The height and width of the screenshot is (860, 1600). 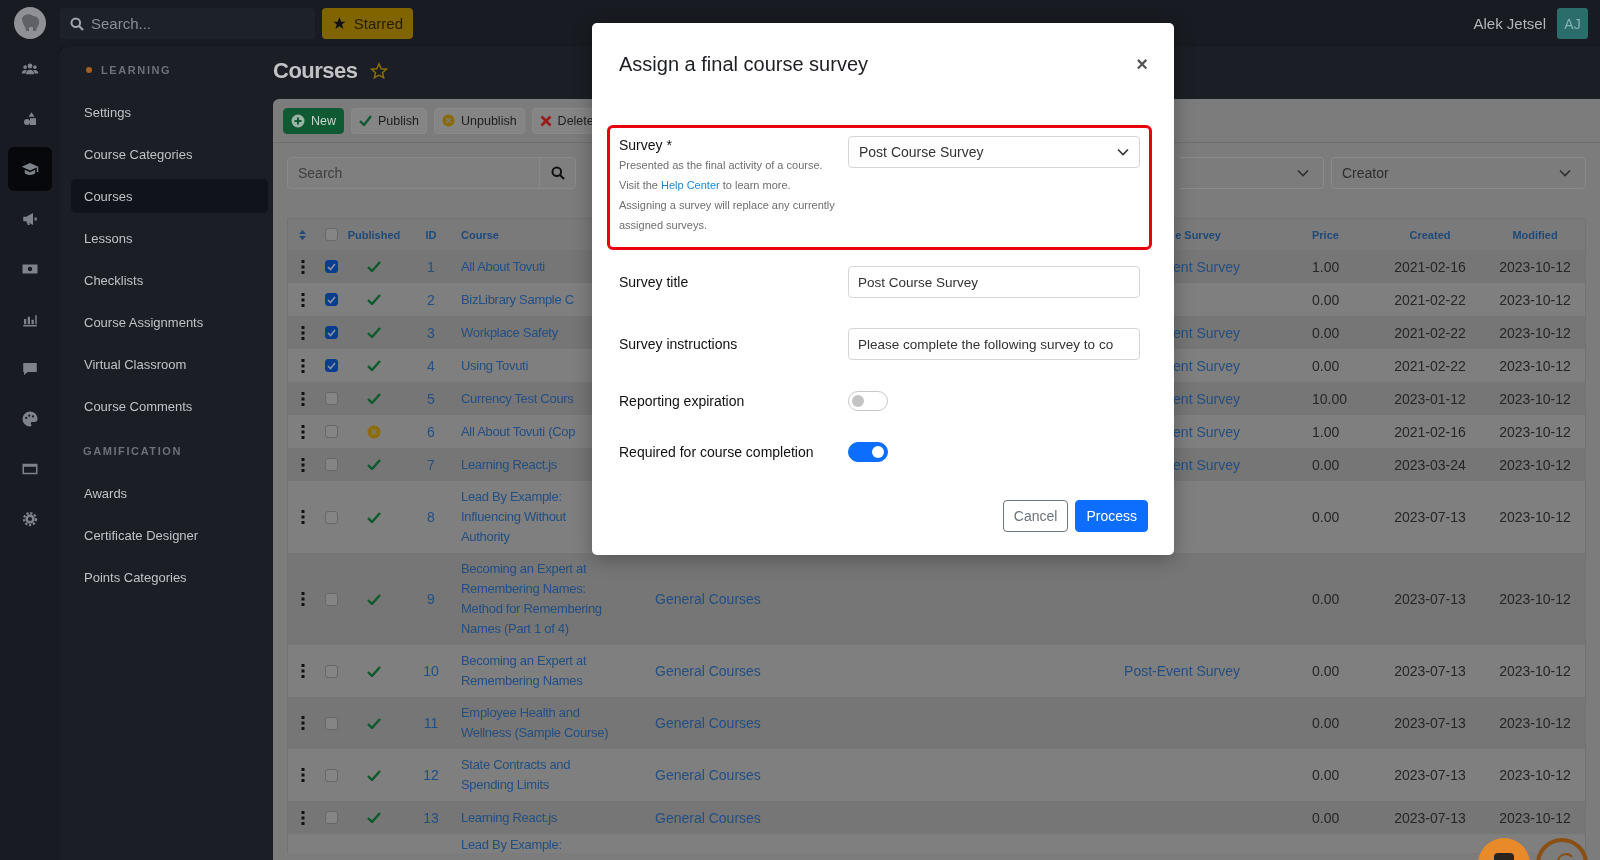 I want to click on sidebar-item: Certificate Designer, so click(x=169, y=535).